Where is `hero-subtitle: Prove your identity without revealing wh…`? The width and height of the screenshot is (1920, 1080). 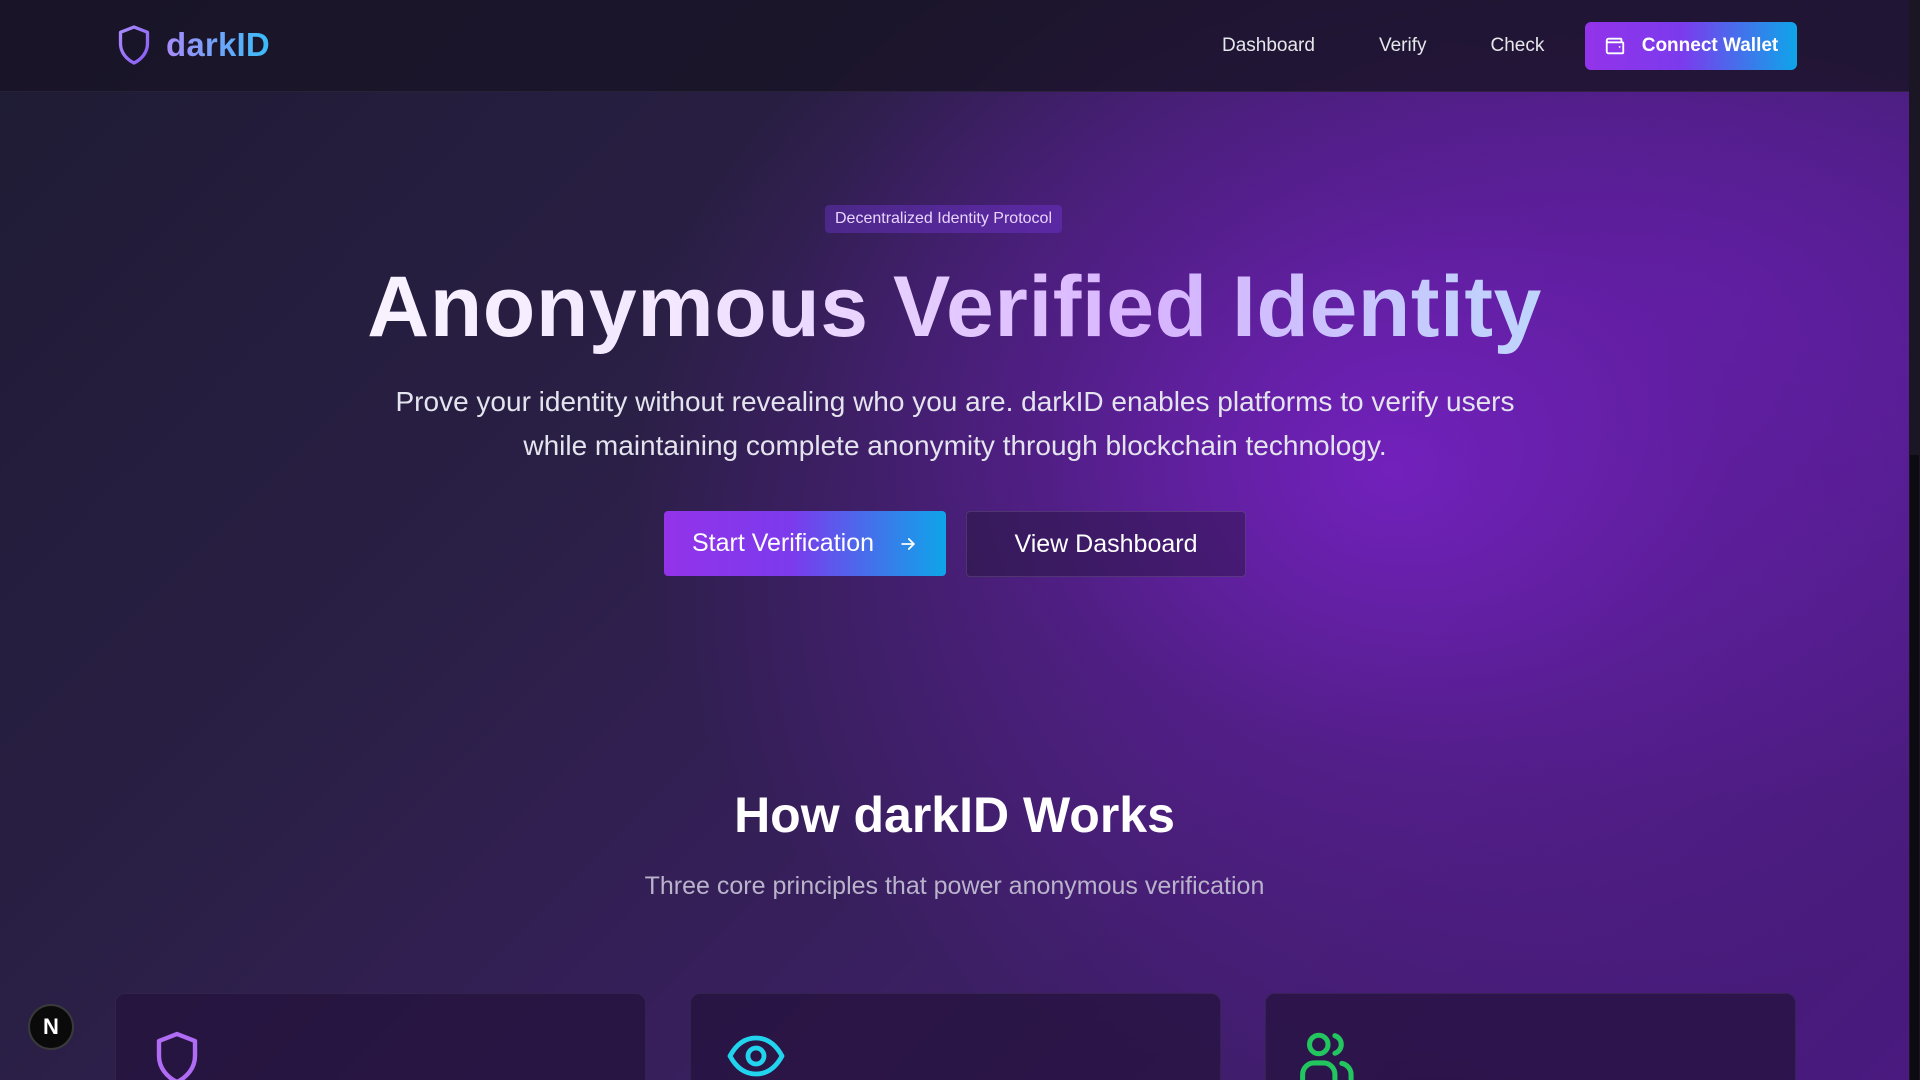 hero-subtitle: Prove your identity without revealing wh… is located at coordinates (955, 423).